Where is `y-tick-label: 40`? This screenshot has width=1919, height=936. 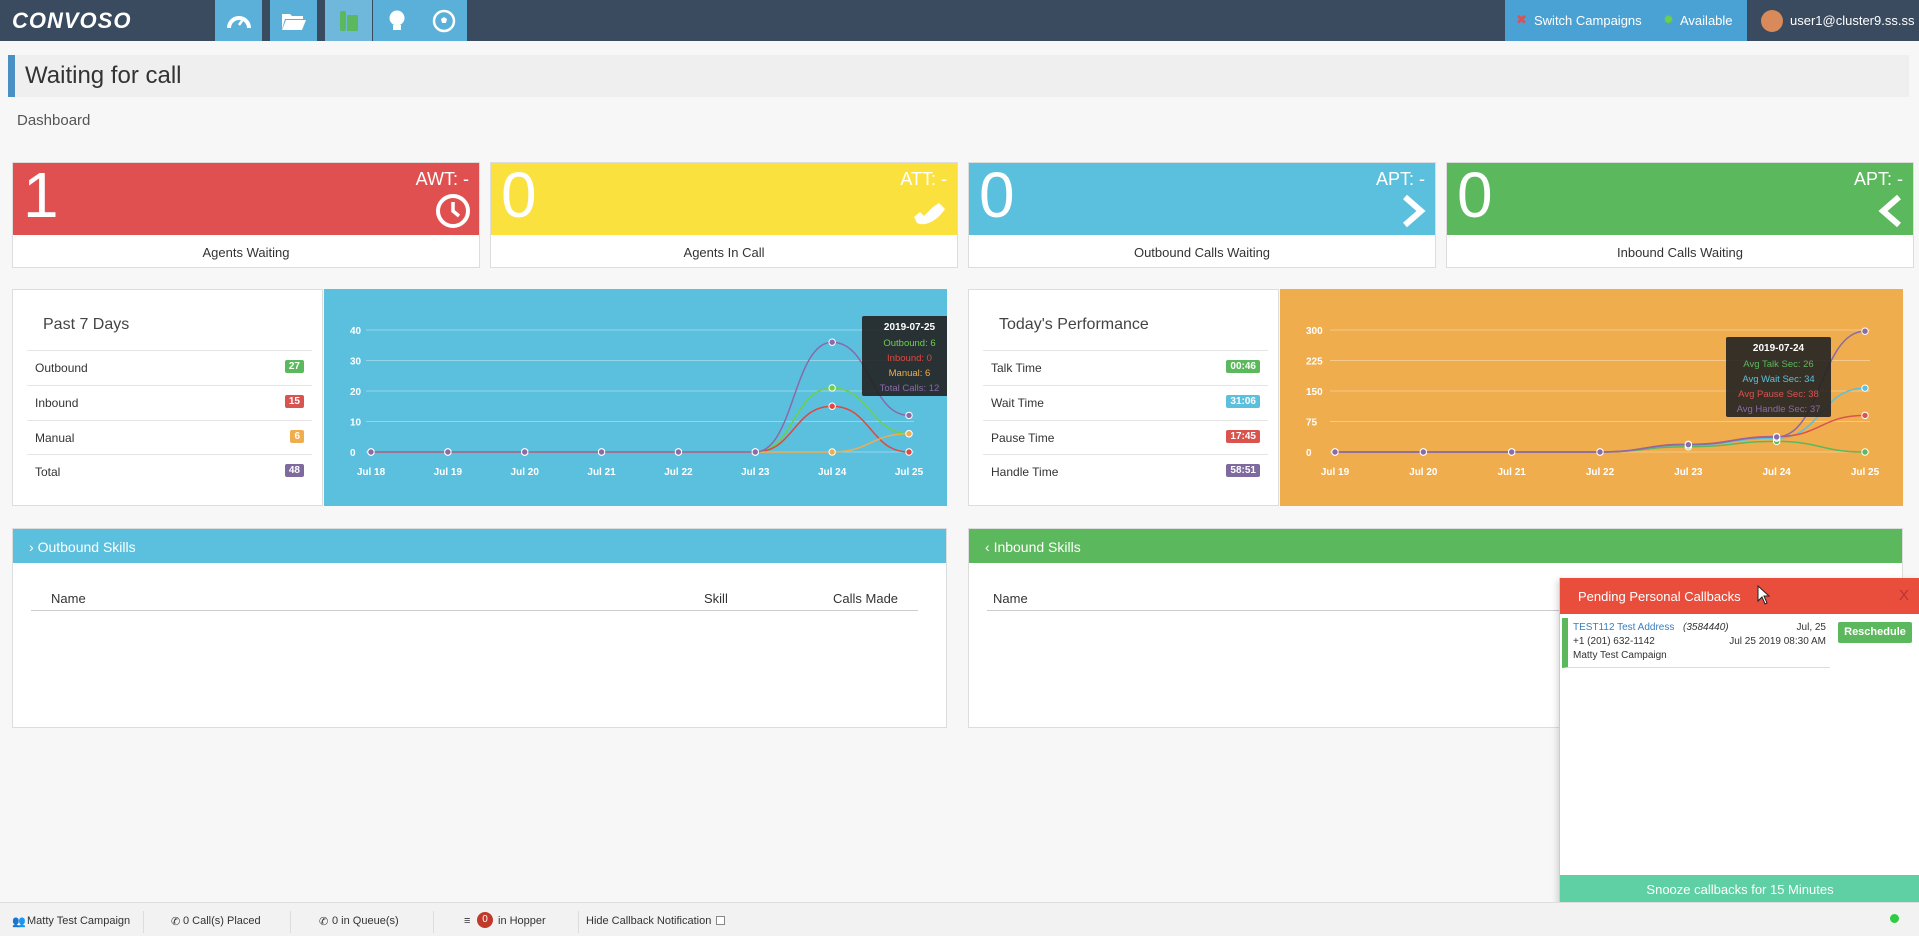 y-tick-label: 40 is located at coordinates (356, 331).